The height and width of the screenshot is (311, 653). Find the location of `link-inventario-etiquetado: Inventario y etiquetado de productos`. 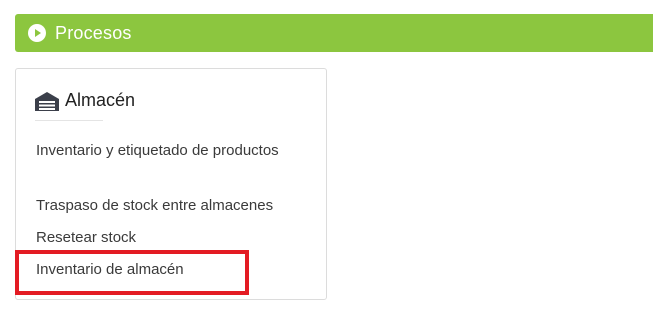

link-inventario-etiquetado: Inventario y etiquetado de productos is located at coordinates (161, 151).